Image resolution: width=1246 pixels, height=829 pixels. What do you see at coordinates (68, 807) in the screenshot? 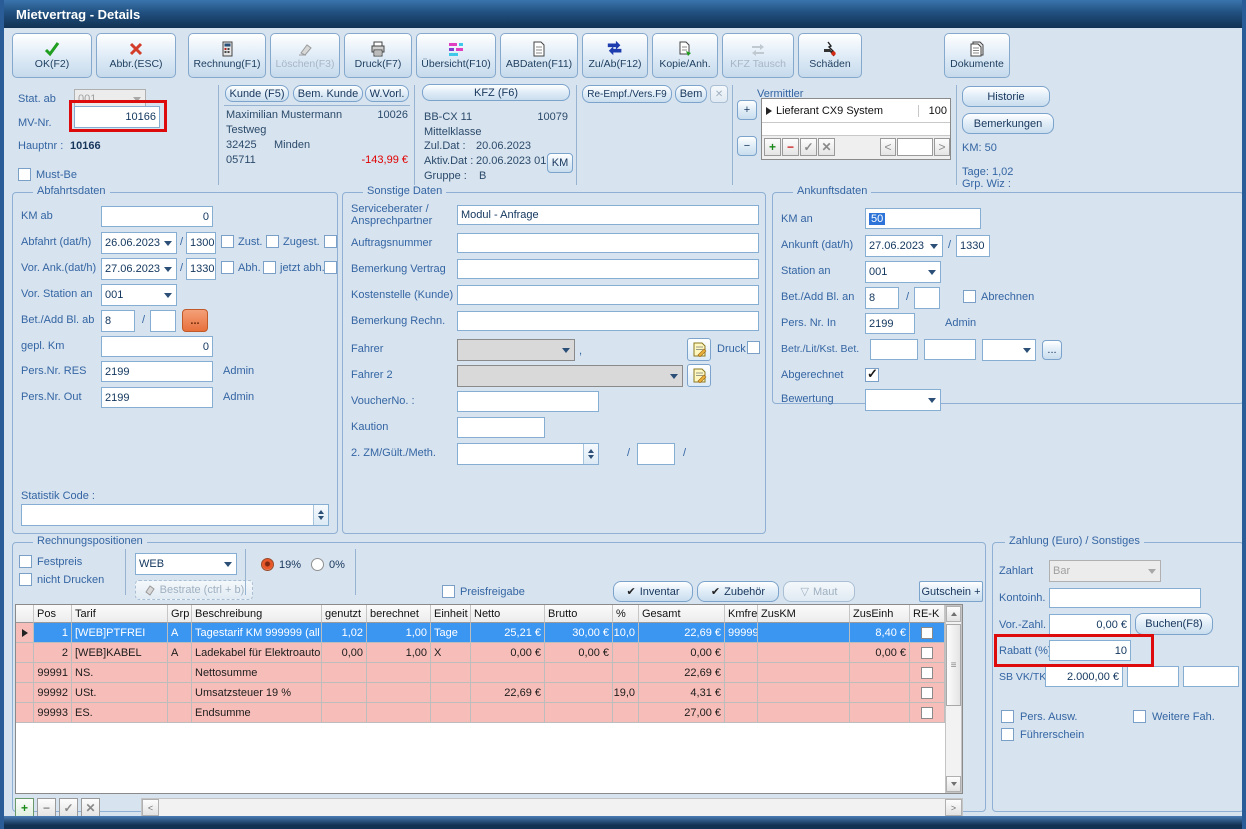
I see `row-post-button: ✓` at bounding box center [68, 807].